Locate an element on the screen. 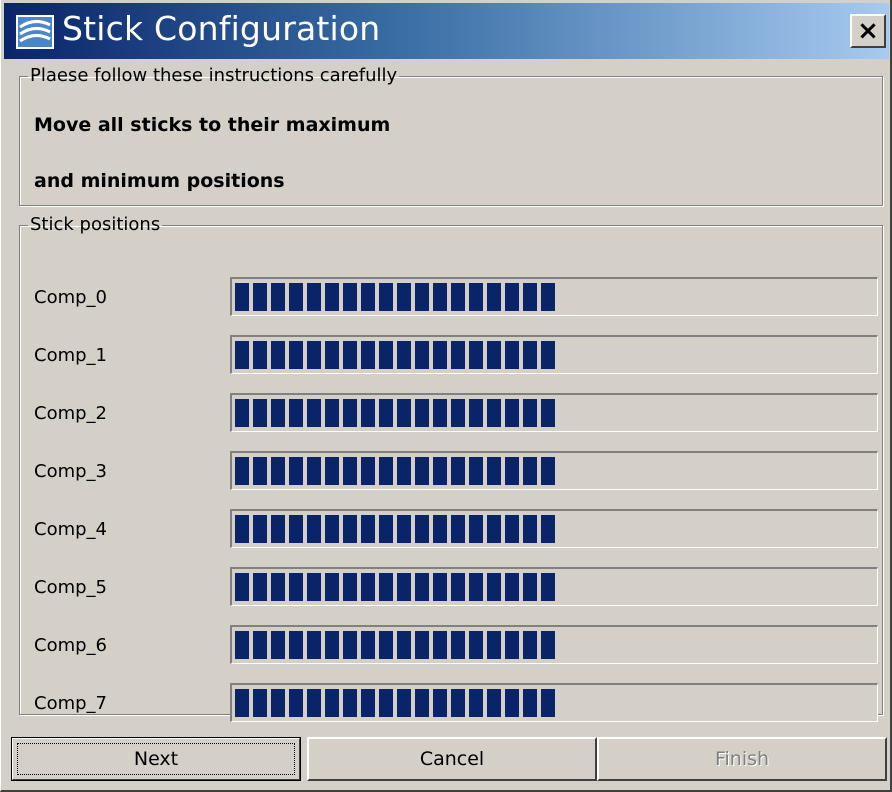 Image resolution: width=892 pixels, height=792 pixels. stick-label: Comp_5 is located at coordinates (70, 587).